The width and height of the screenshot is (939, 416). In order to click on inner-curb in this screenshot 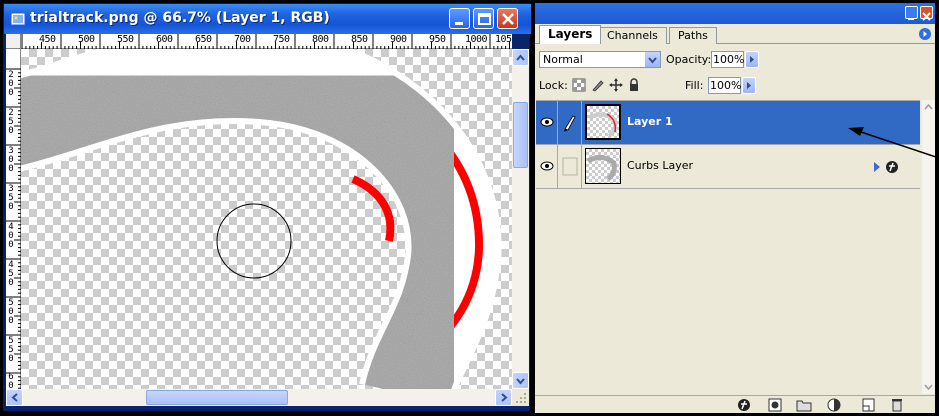, I will do `click(373, 208)`.